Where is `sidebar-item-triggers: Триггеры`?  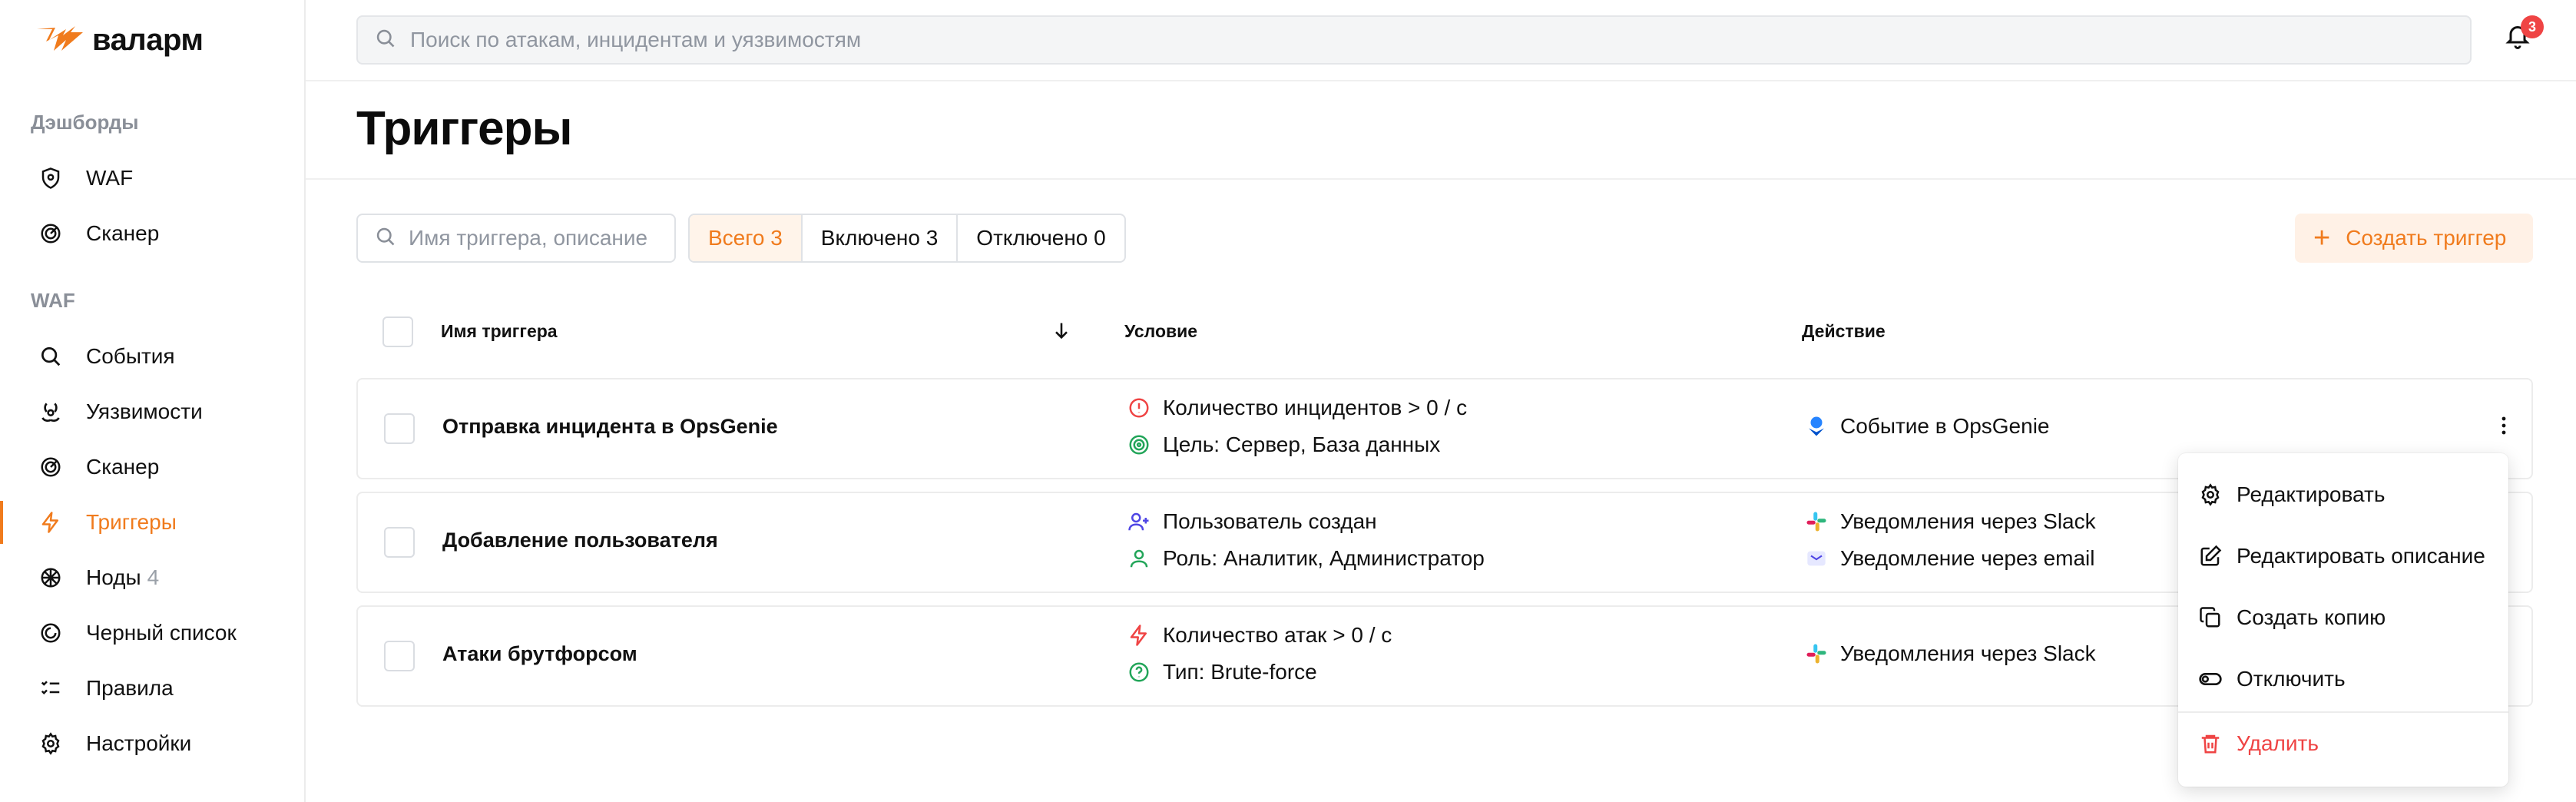 sidebar-item-triggers: Триггеры is located at coordinates (153, 522).